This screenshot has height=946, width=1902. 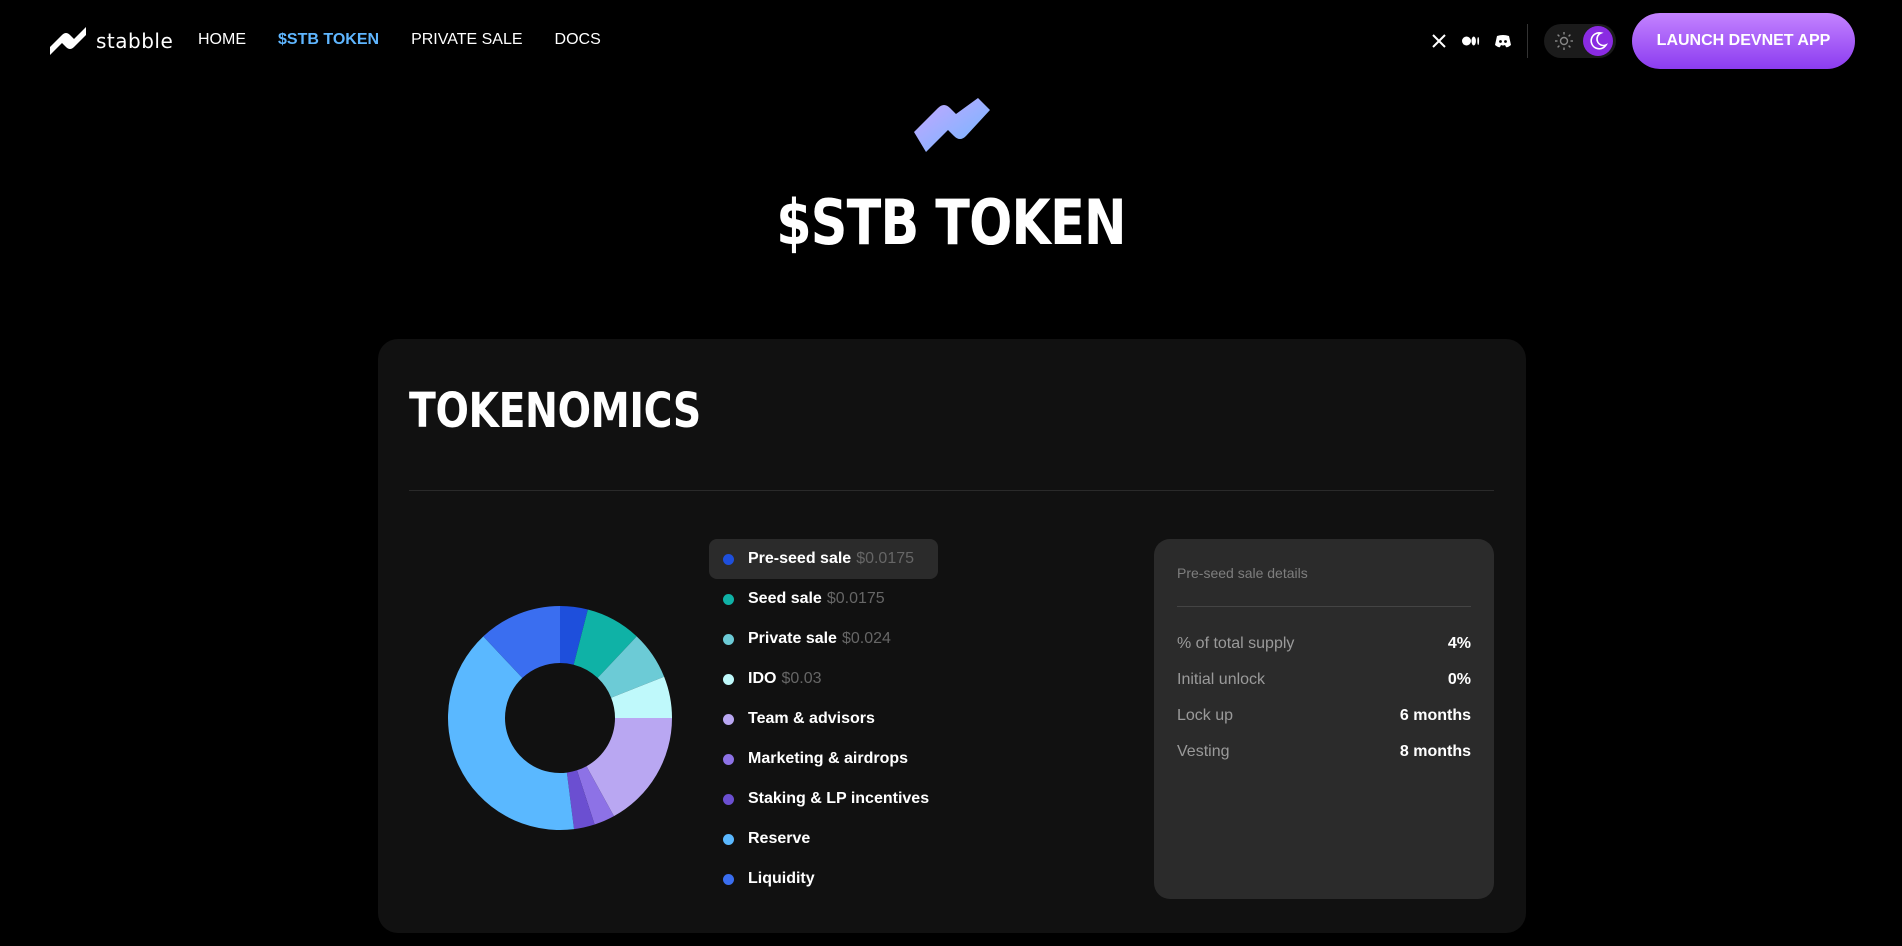 I want to click on legend-item-ido: IDO $0.03, so click(x=859, y=679).